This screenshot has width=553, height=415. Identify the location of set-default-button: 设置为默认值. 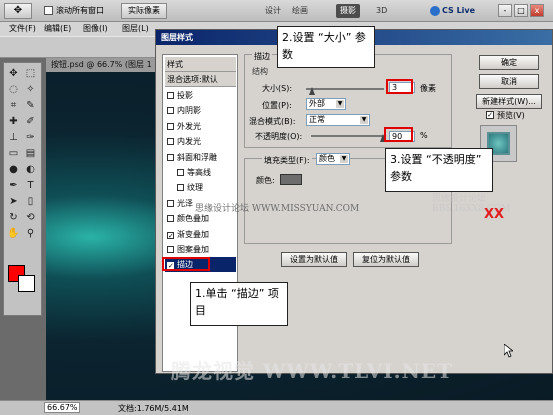
(314, 259).